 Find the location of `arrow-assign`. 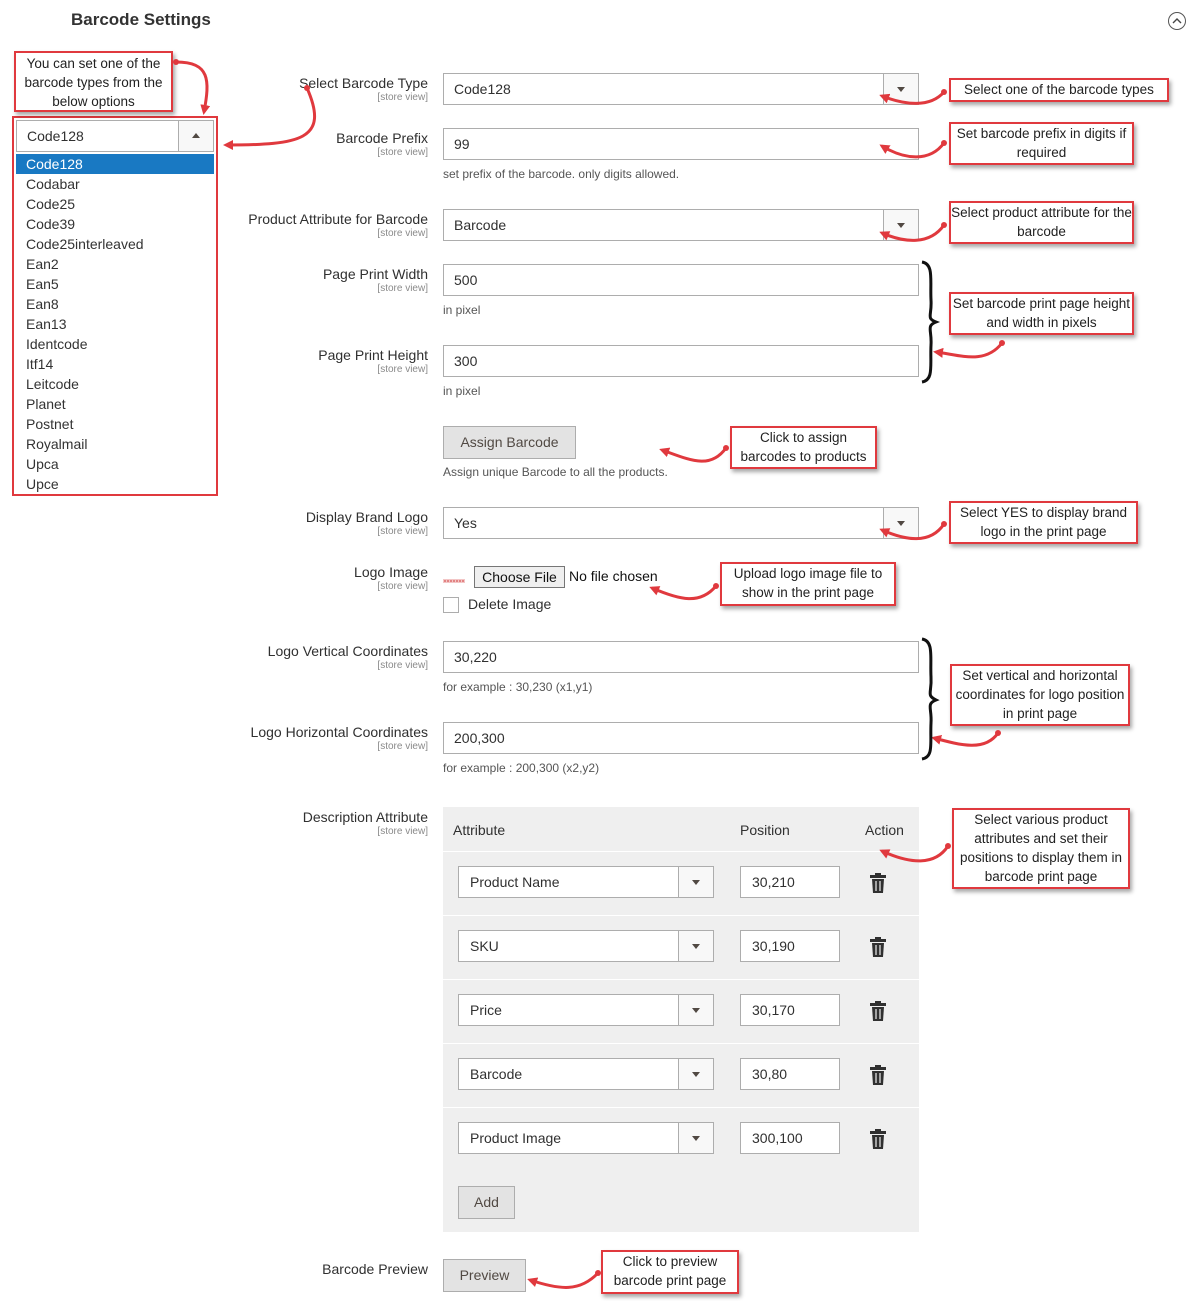

arrow-assign is located at coordinates (693, 455).